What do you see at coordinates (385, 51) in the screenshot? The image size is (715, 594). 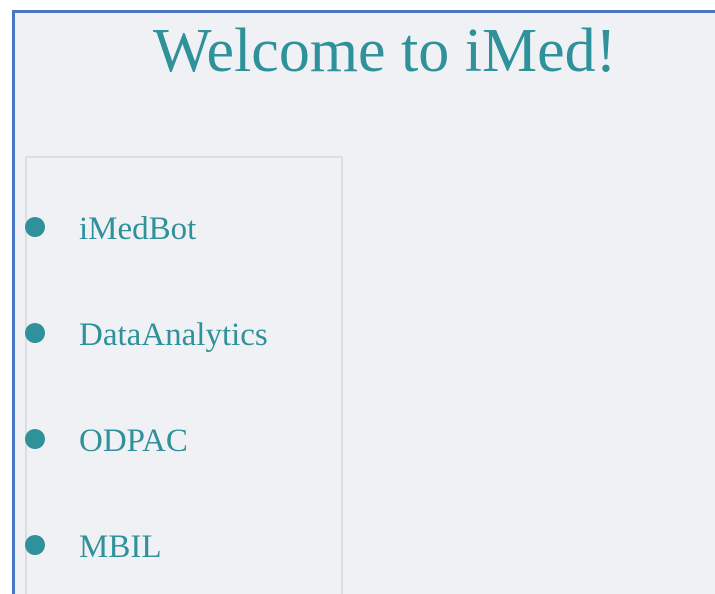 I see `page-title: Welcome to iMed!` at bounding box center [385, 51].